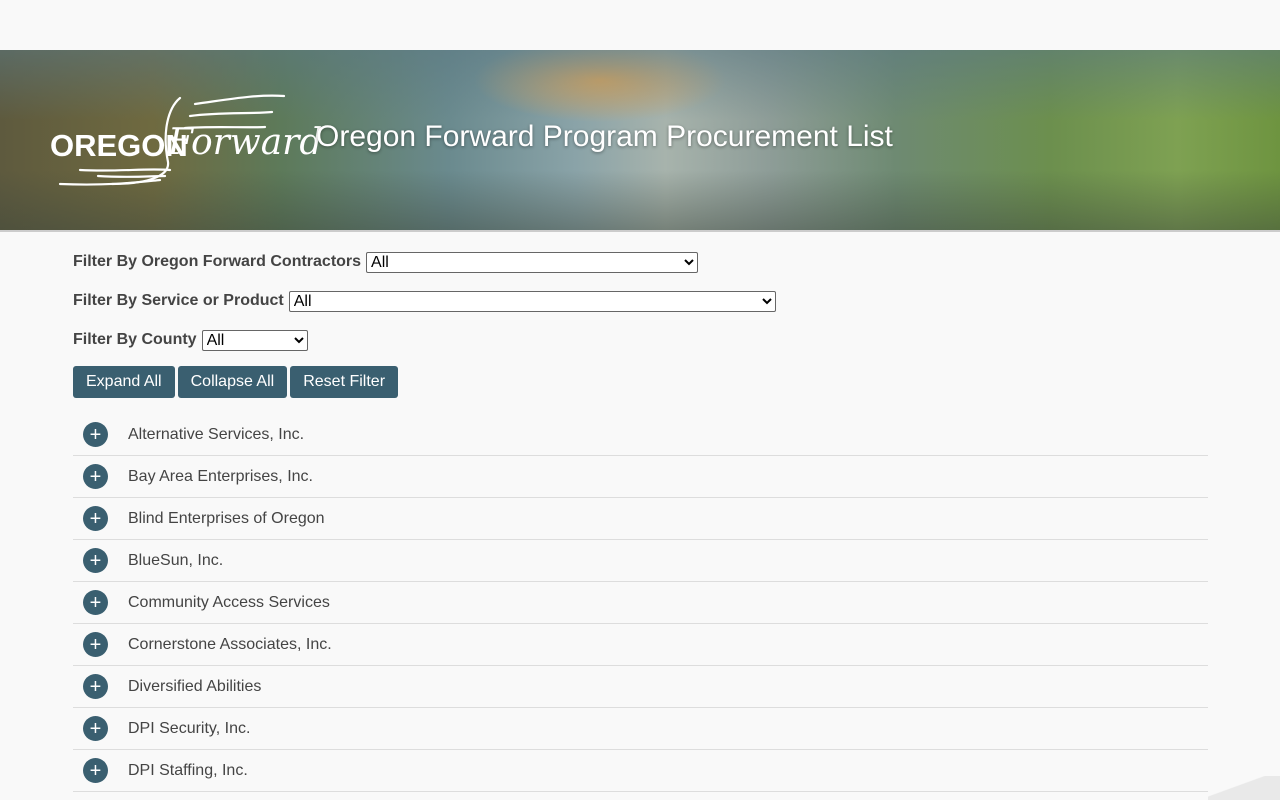 Image resolution: width=1280 pixels, height=800 pixels. I want to click on contractor-name: Alternative Services, Inc., so click(216, 435).